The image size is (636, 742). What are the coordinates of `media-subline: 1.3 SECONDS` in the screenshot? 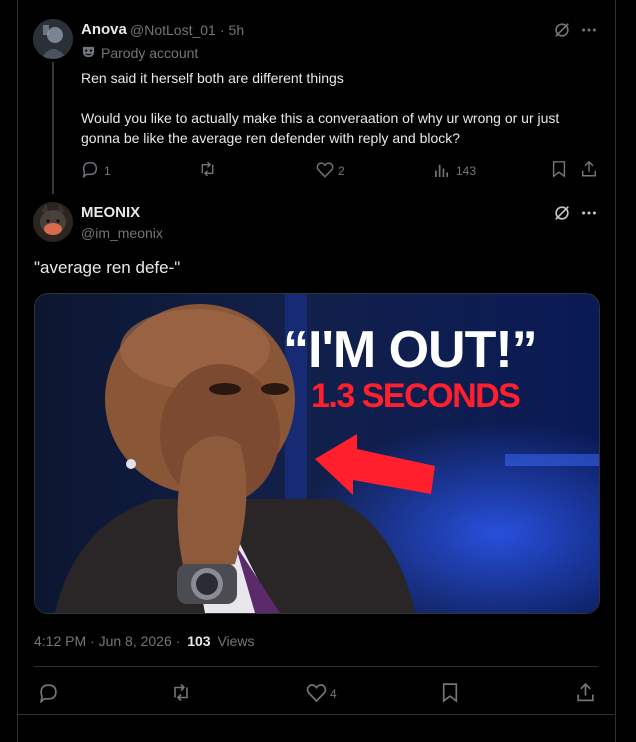 It's located at (415, 396).